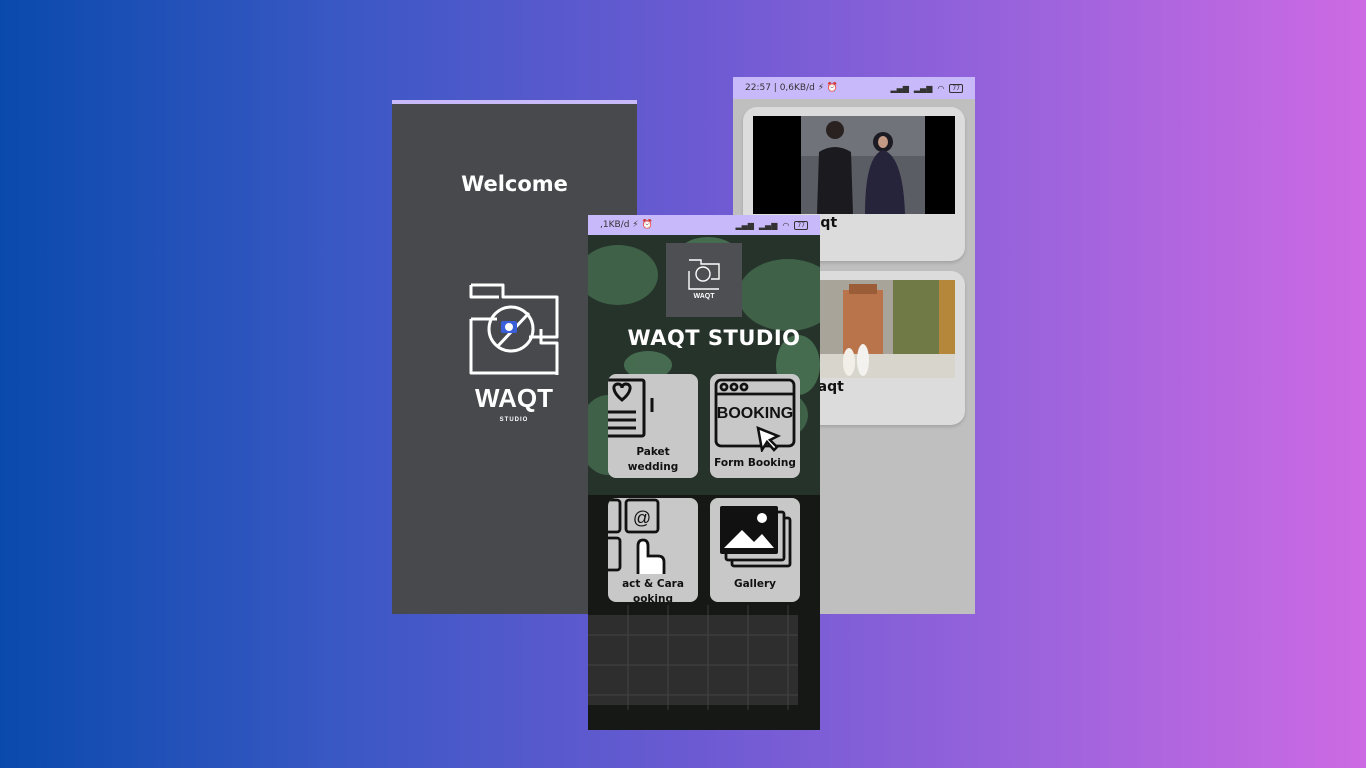  I want to click on status-time-speed: 22:57 | 0,6KB/d ⚡ ⏰, so click(792, 88).